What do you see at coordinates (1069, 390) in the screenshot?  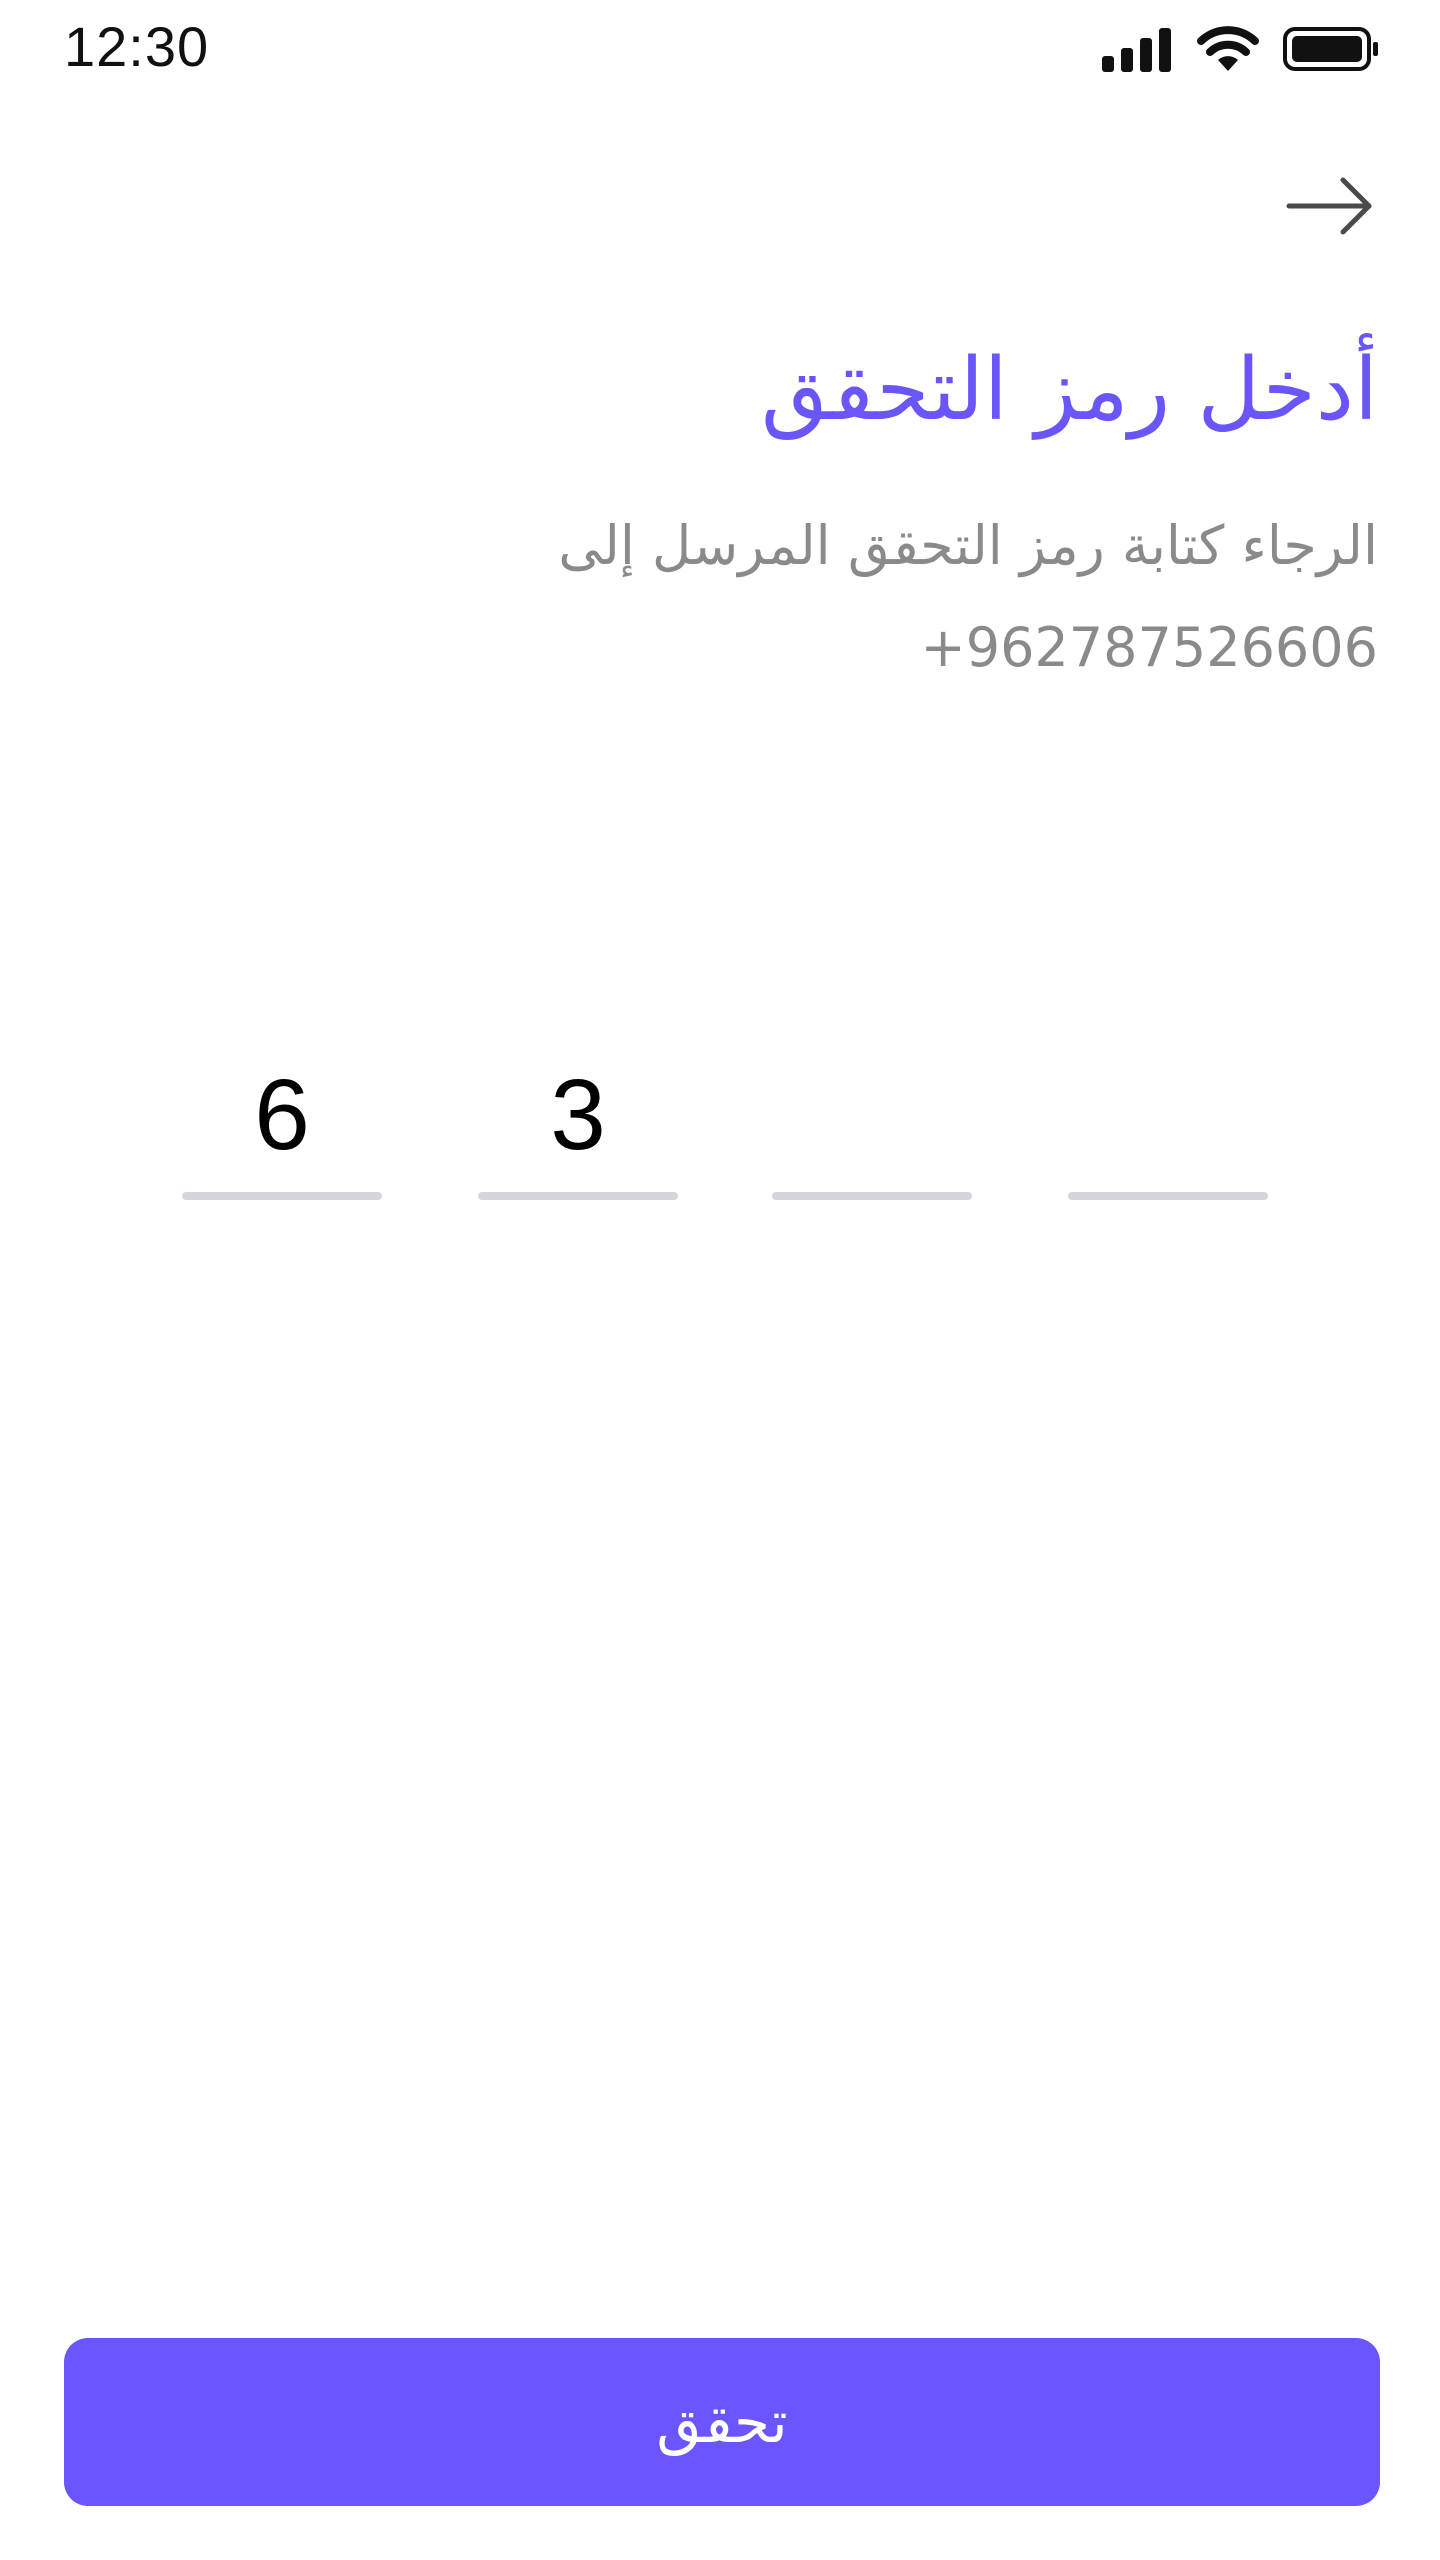 I see `page-title: أدخل رمز التحقق` at bounding box center [1069, 390].